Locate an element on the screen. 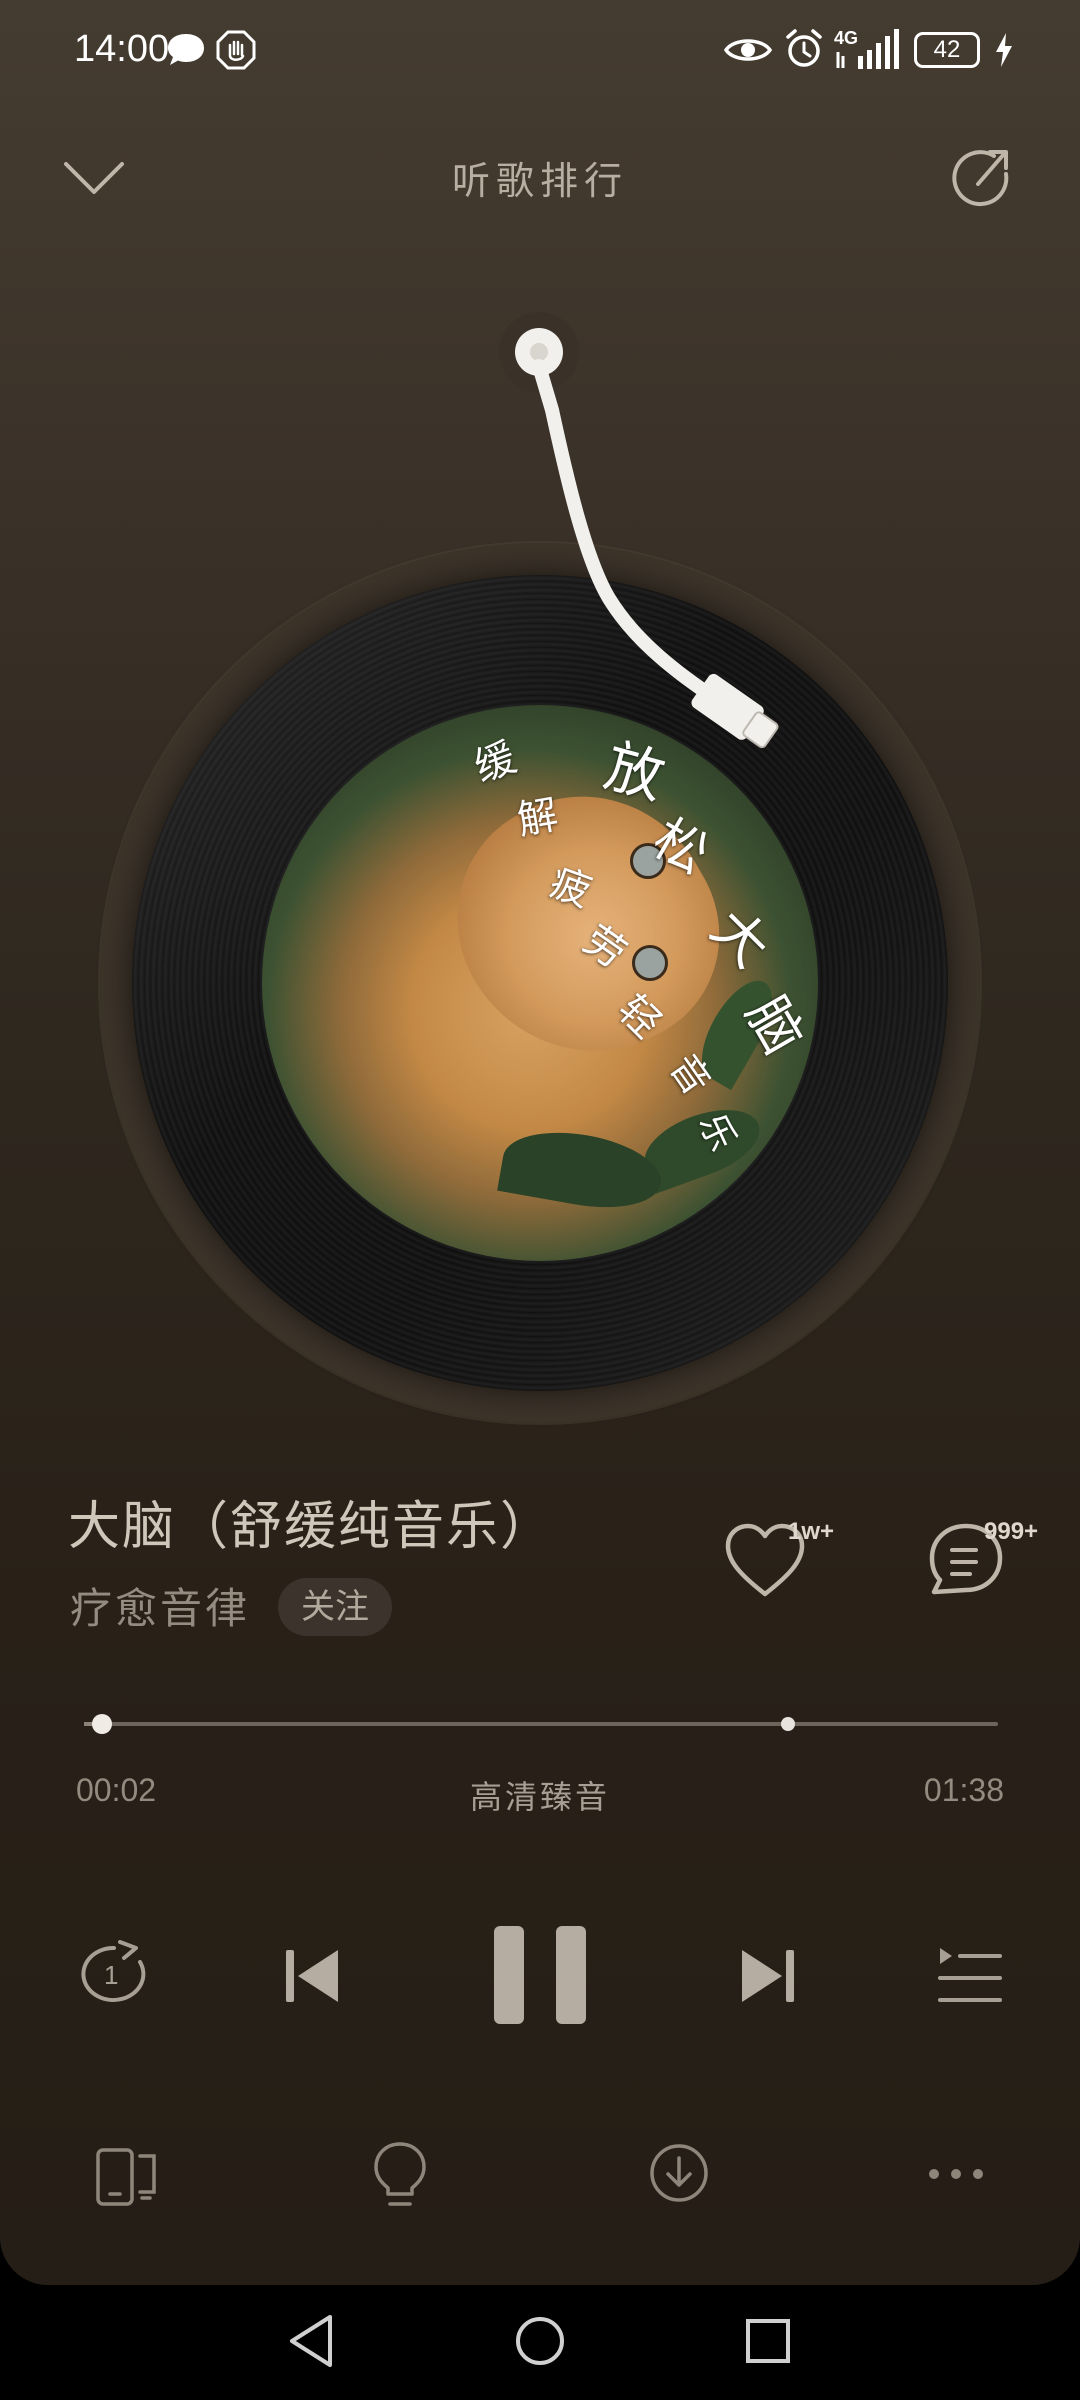  cover-leaf is located at coordinates (582, 1170).